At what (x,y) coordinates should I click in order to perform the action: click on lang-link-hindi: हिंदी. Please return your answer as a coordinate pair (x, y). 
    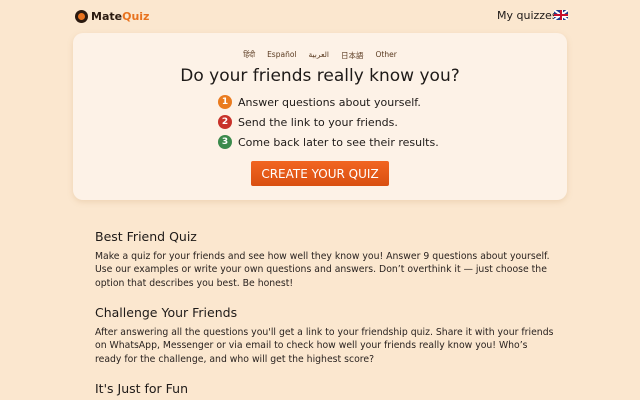
    Looking at the image, I should click on (249, 55).